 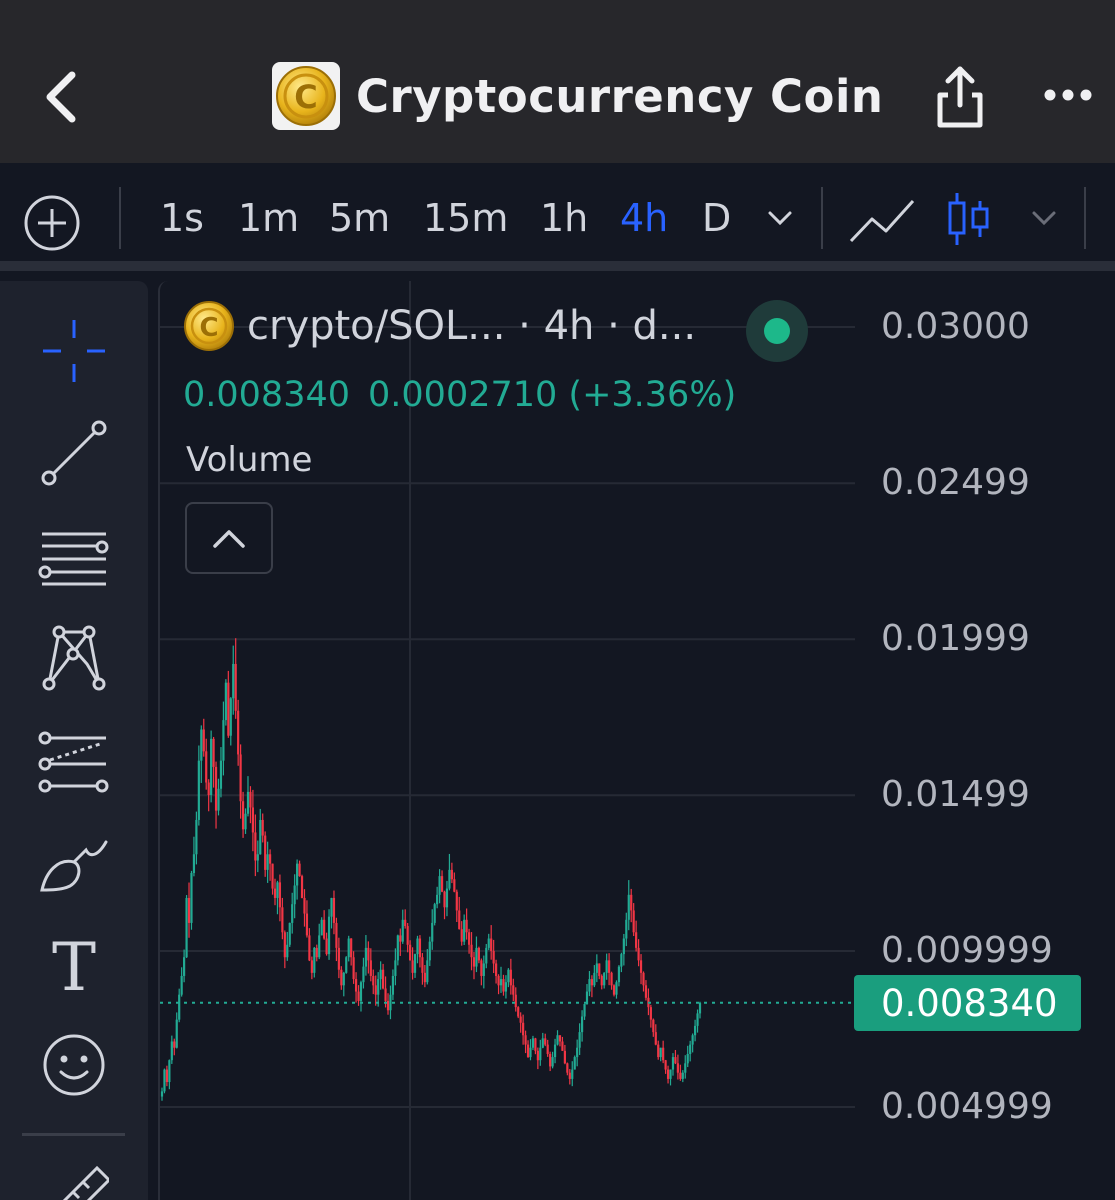 What do you see at coordinates (73, 1134) in the screenshot?
I see `sidebar-divider` at bounding box center [73, 1134].